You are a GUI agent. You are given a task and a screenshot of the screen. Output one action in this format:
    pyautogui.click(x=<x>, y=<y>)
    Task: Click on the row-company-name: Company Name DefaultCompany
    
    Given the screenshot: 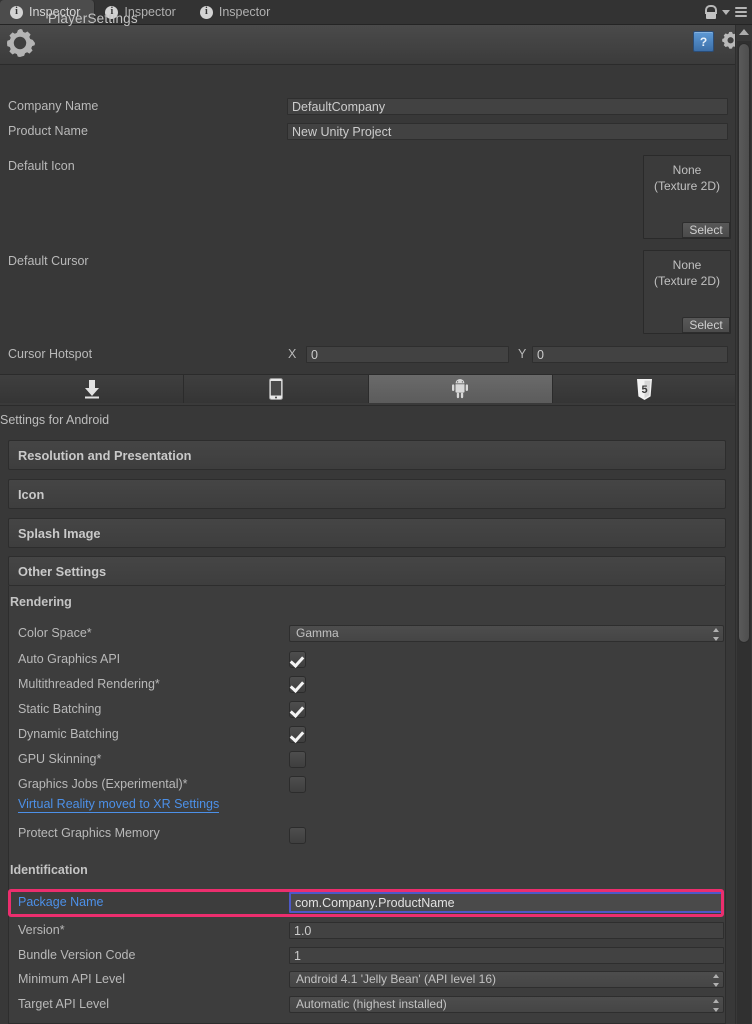 What is the action you would take?
    pyautogui.click(x=368, y=106)
    